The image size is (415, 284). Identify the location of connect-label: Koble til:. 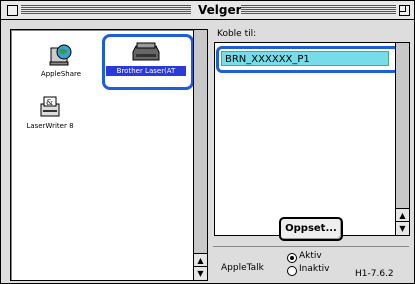
(237, 34).